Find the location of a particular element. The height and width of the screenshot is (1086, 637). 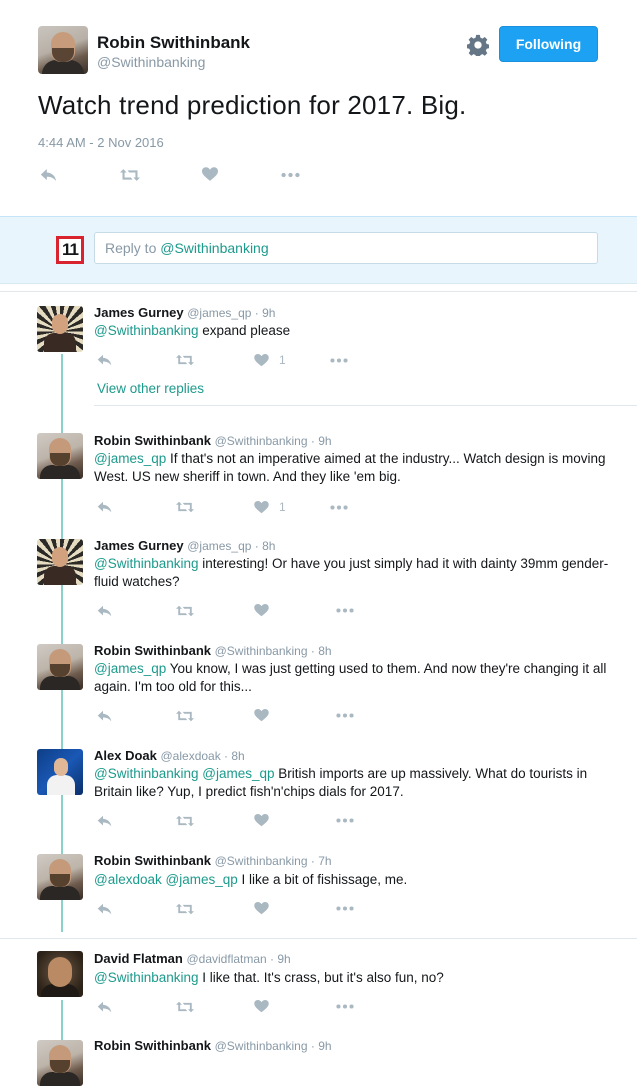

reply-author: James Gurney @james_qp · 8h is located at coordinates (184, 545).